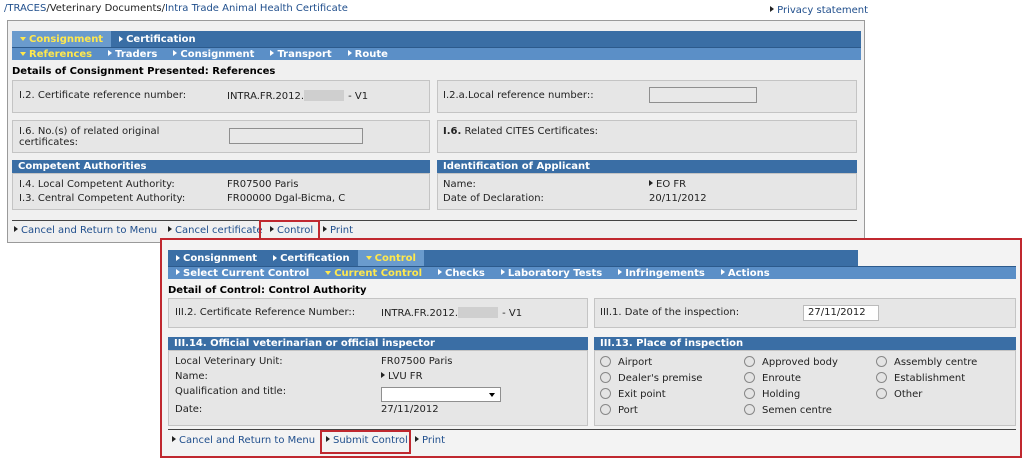 The height and width of the screenshot is (459, 1024). I want to click on qualification-select, so click(441, 394).